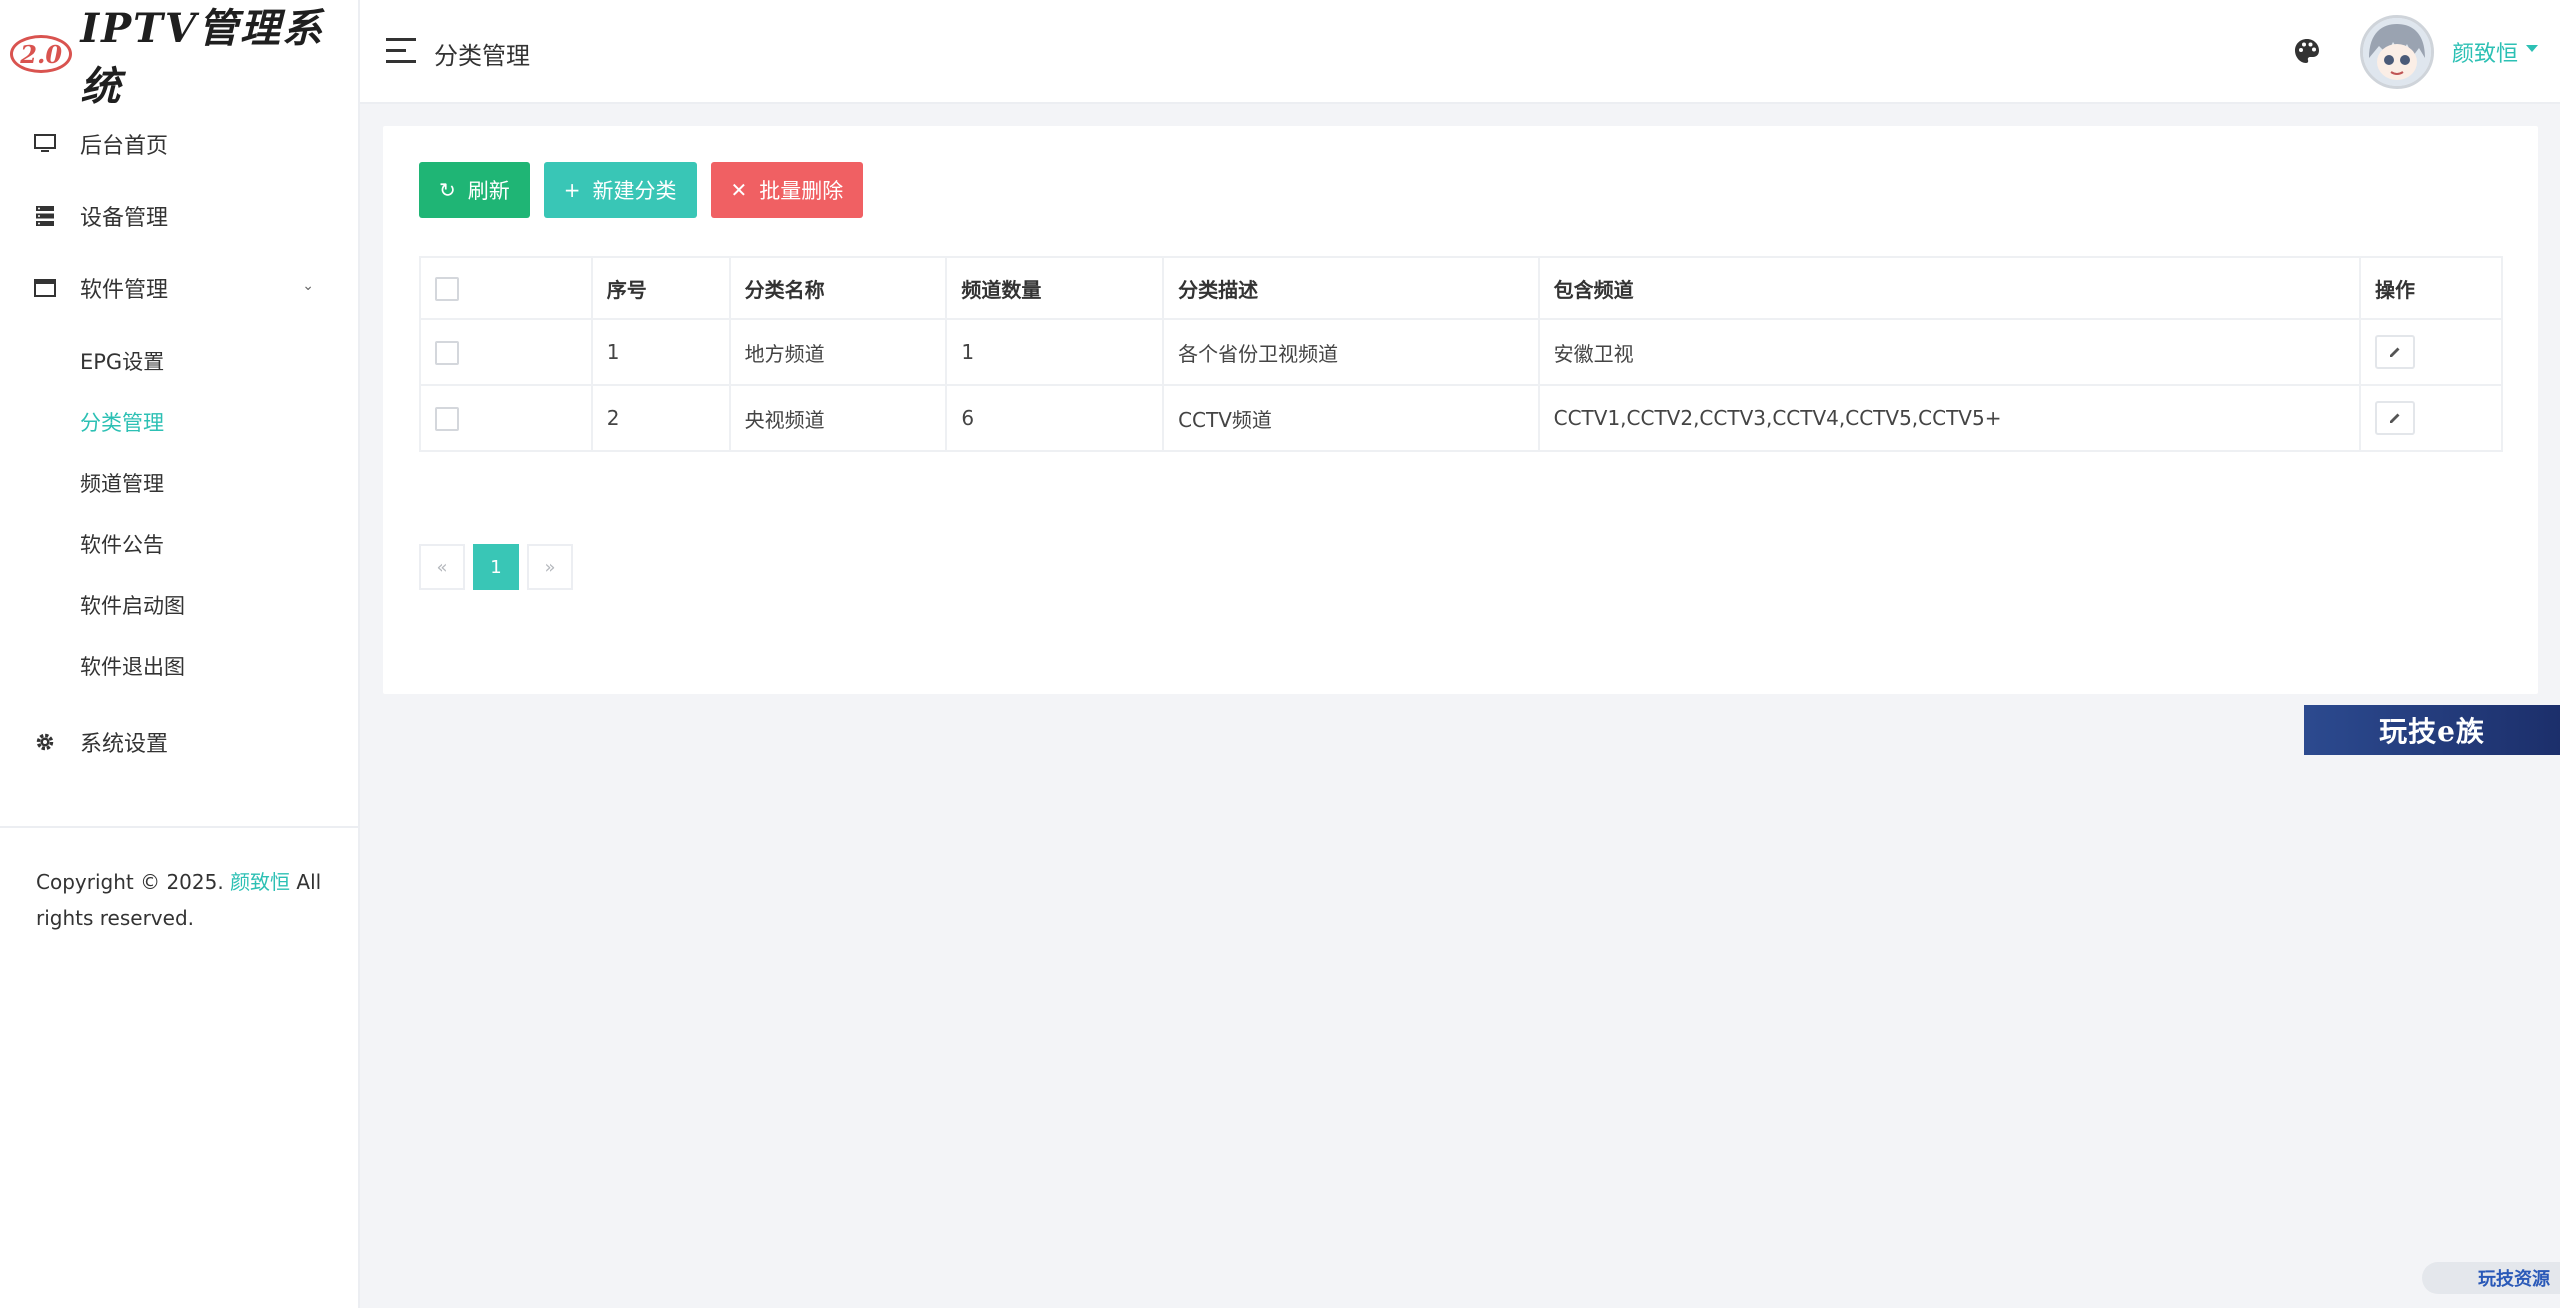 The image size is (2560, 1308). Describe the element at coordinates (1460, 52) in the screenshot. I see `top-header: 分类管理 颜致恒` at that location.